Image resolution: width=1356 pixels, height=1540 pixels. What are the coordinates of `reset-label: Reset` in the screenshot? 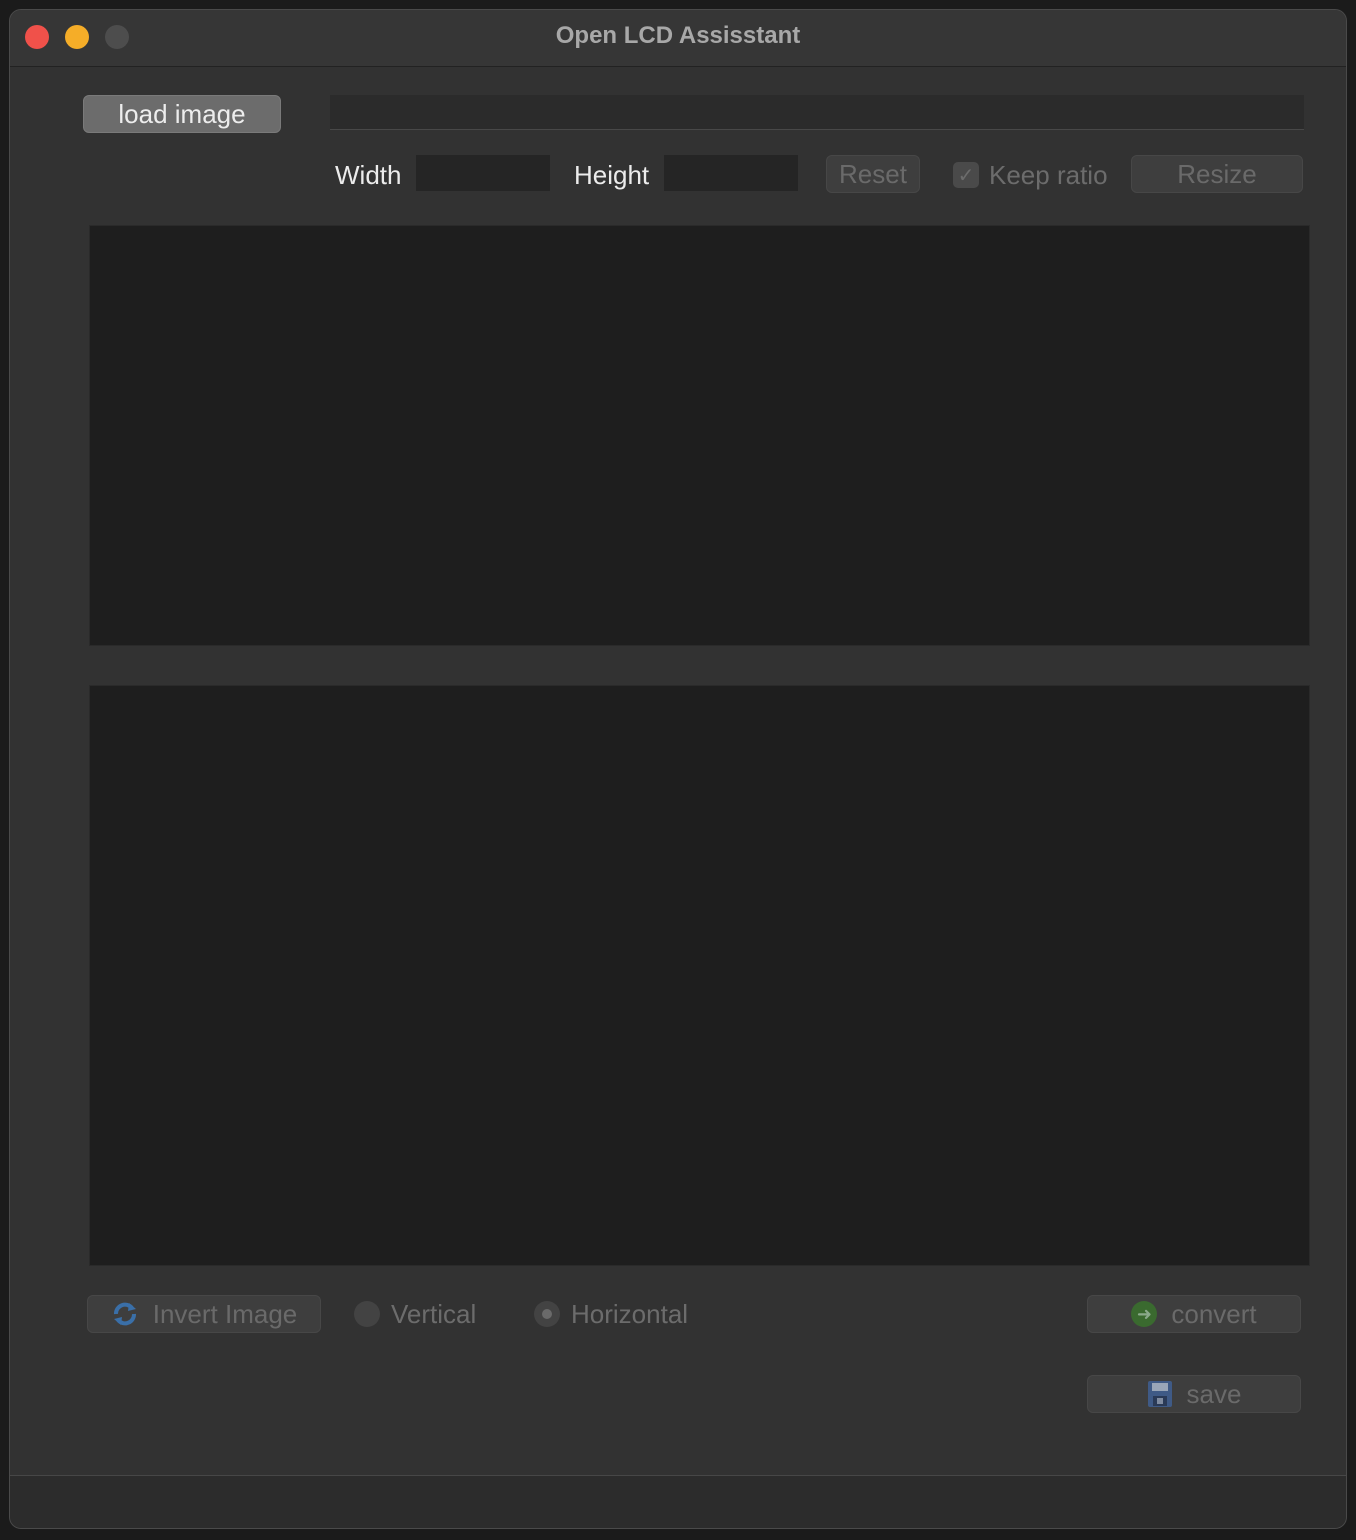 It's located at (873, 173).